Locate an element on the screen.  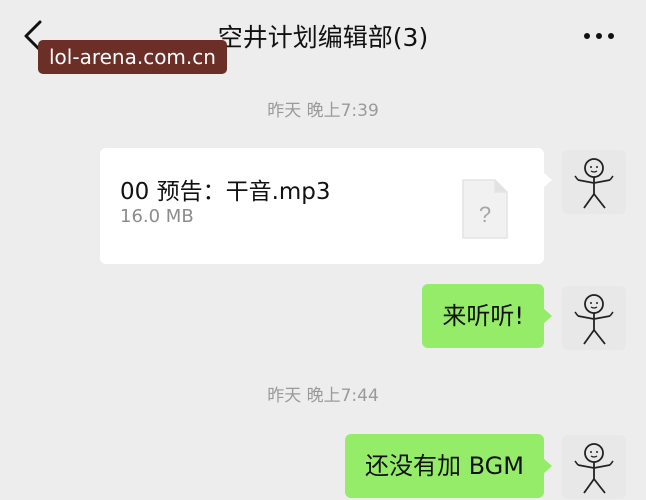
more-dots-icon is located at coordinates (599, 36).